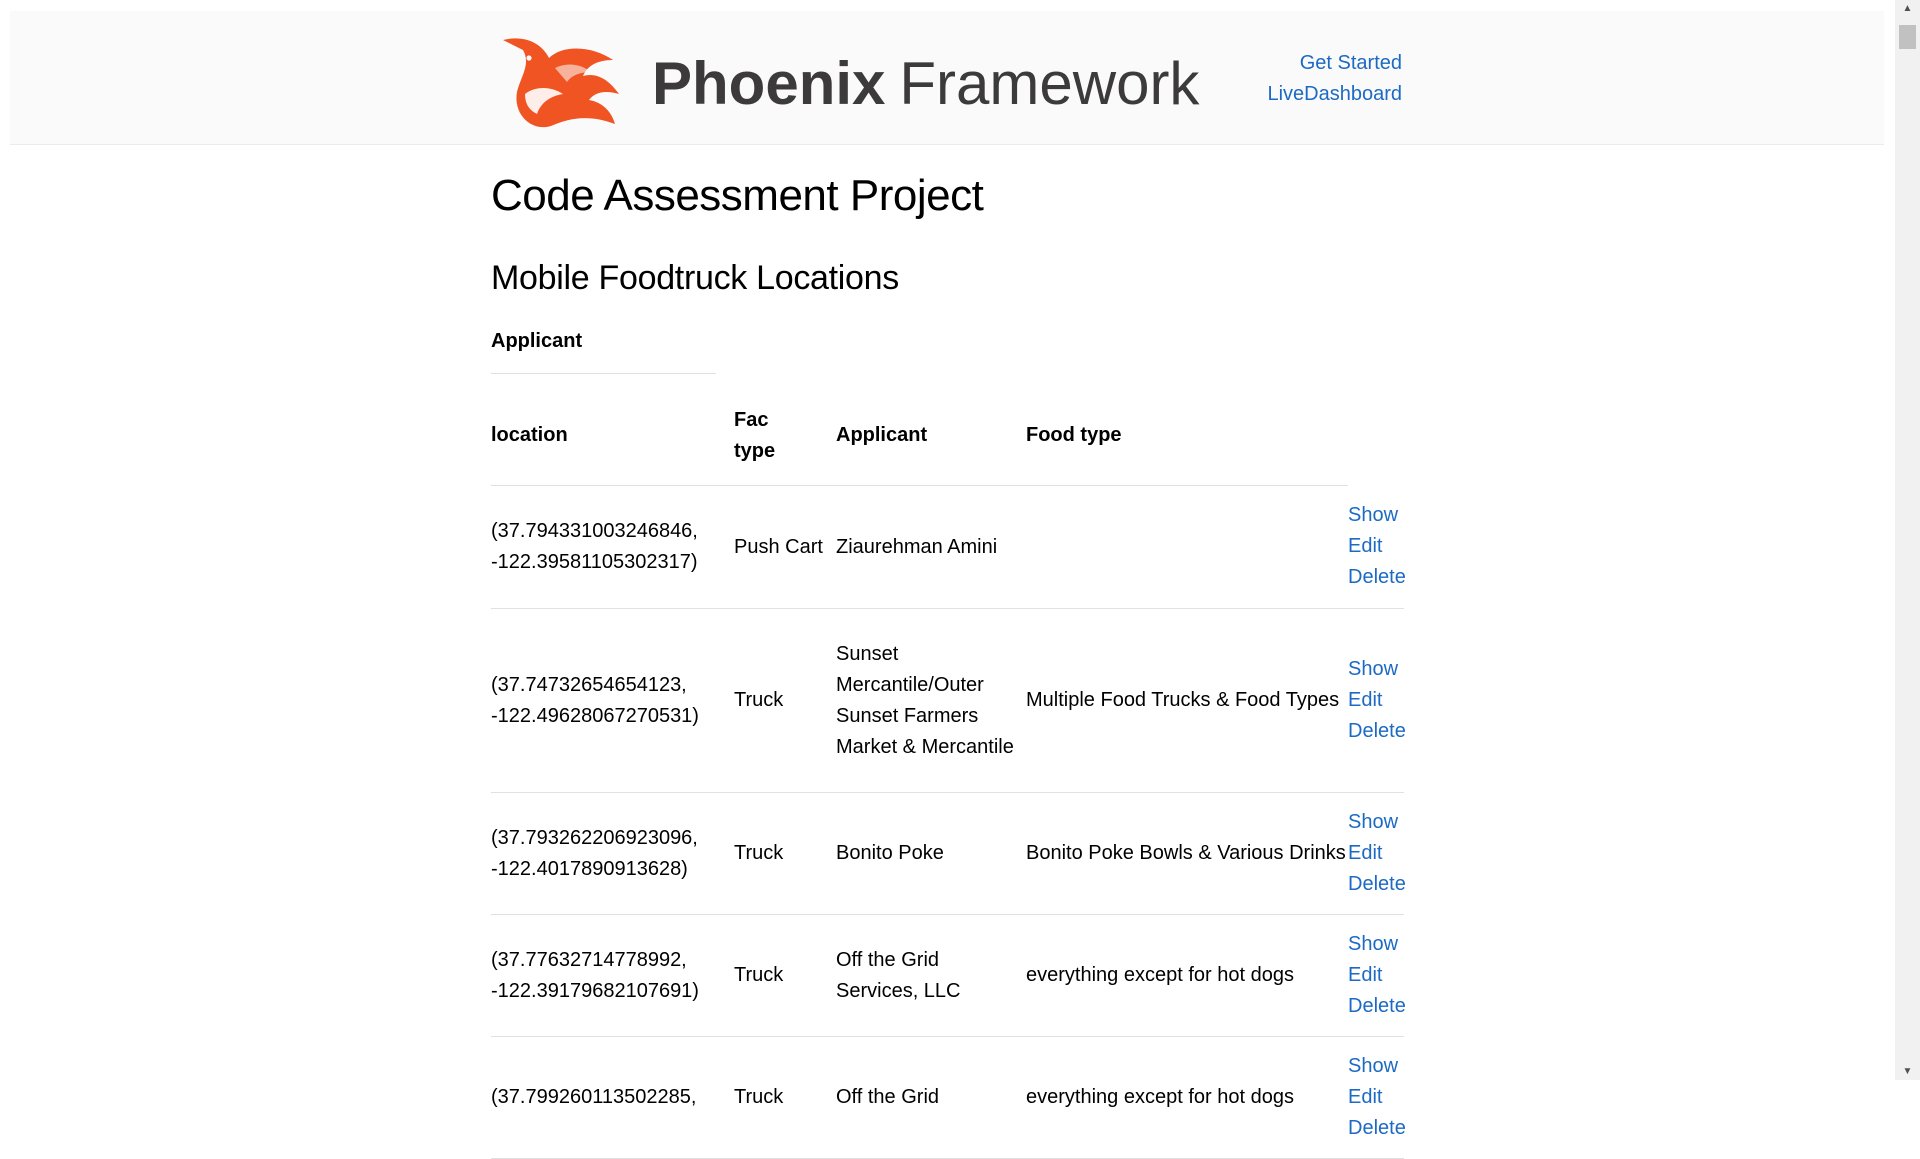 The width and height of the screenshot is (1920, 1159). Describe the element at coordinates (769, 83) in the screenshot. I see `logo-text-bold: Phoenix` at that location.